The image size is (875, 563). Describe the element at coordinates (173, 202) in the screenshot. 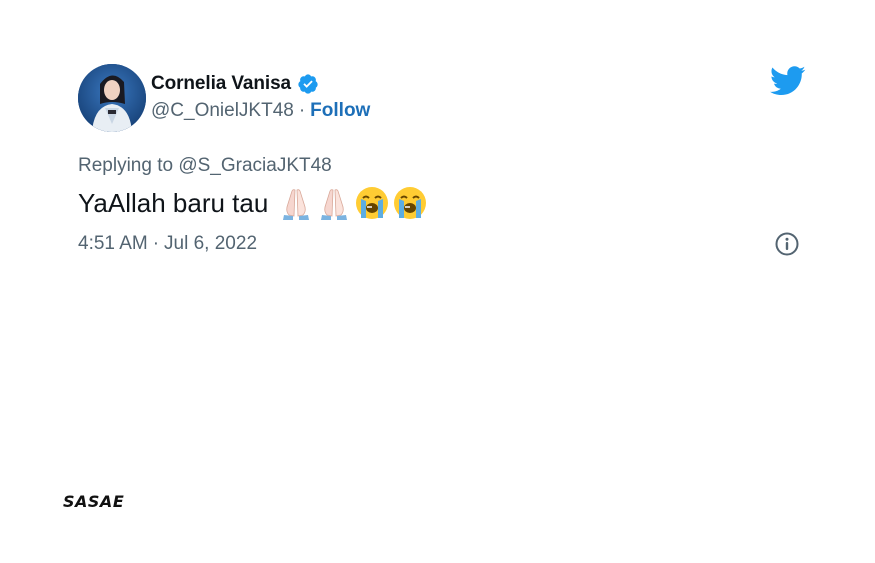

I see `tweet-body: YaAllah baru tau` at that location.